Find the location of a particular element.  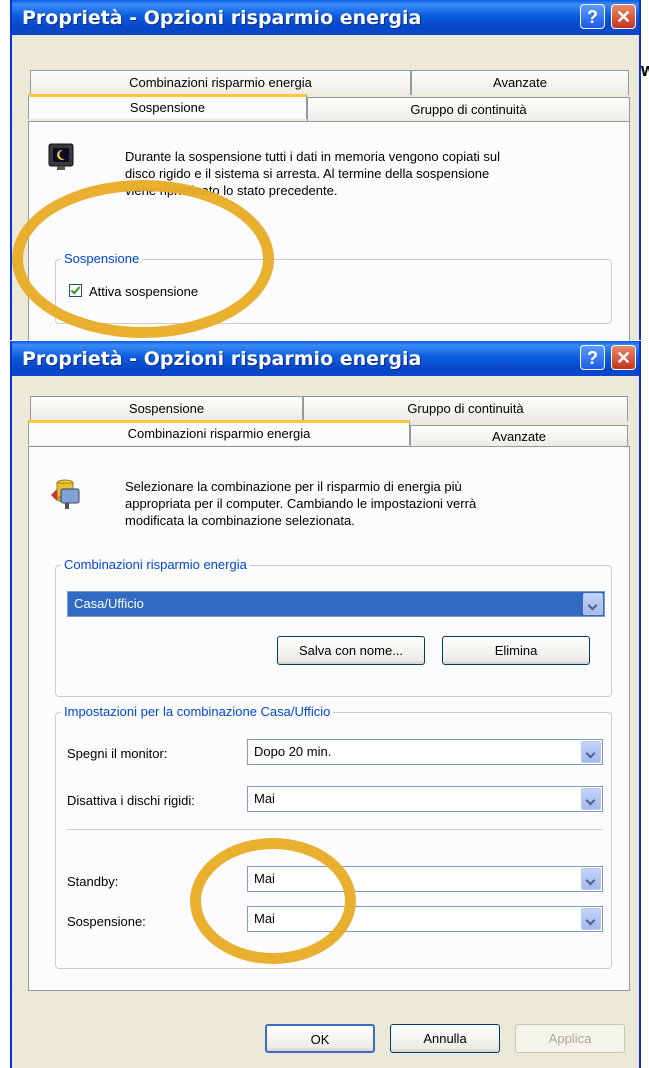

schemes-group is located at coordinates (333, 631).